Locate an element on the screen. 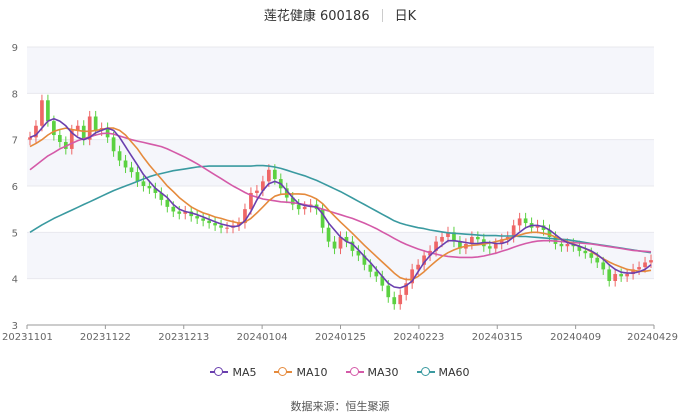  x-tick-label: 20231122 is located at coordinates (105, 337).